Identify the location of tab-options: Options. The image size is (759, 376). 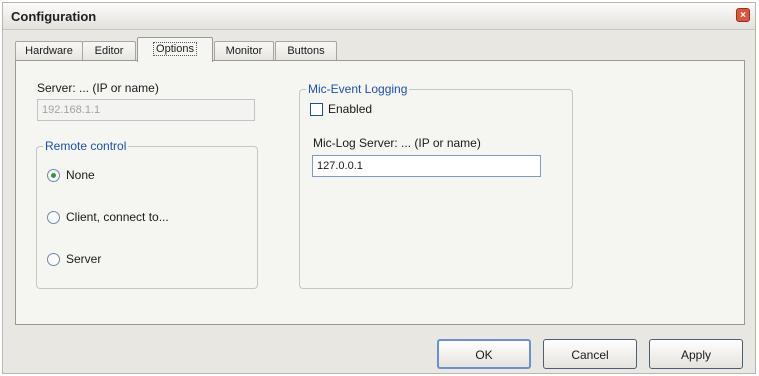
(175, 49).